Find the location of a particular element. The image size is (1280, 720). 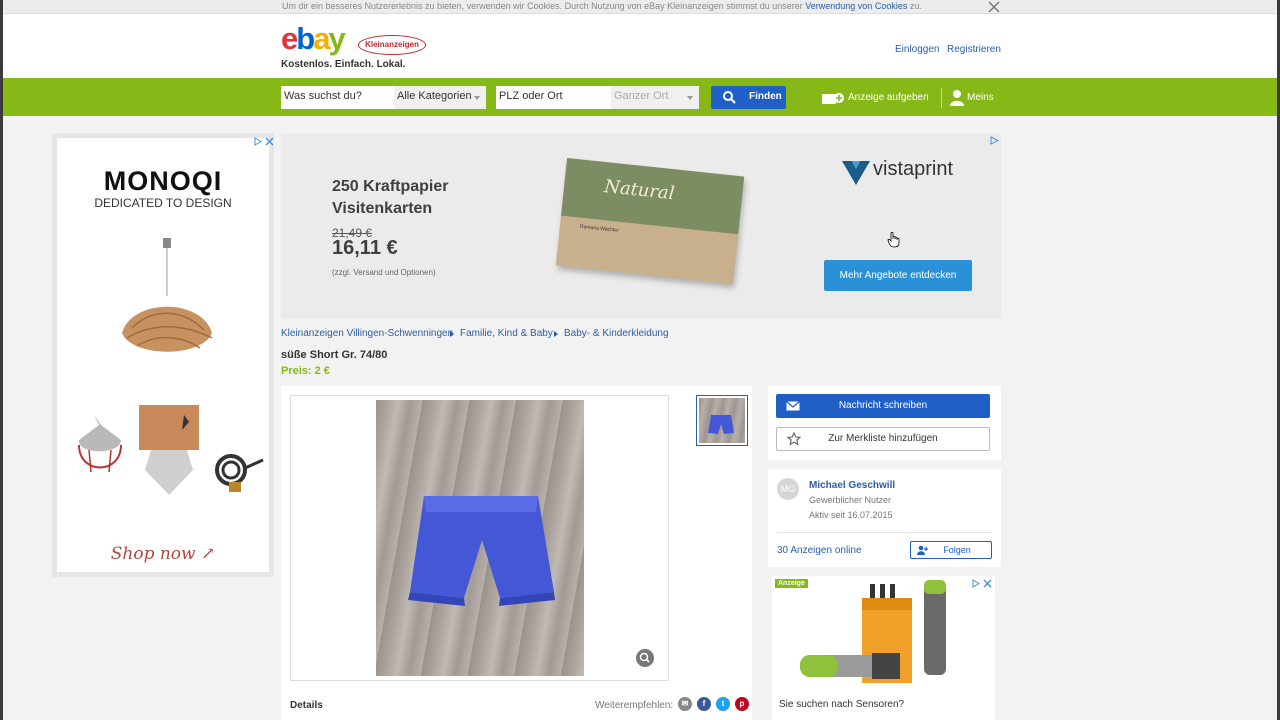

star-icon is located at coordinates (794, 439).